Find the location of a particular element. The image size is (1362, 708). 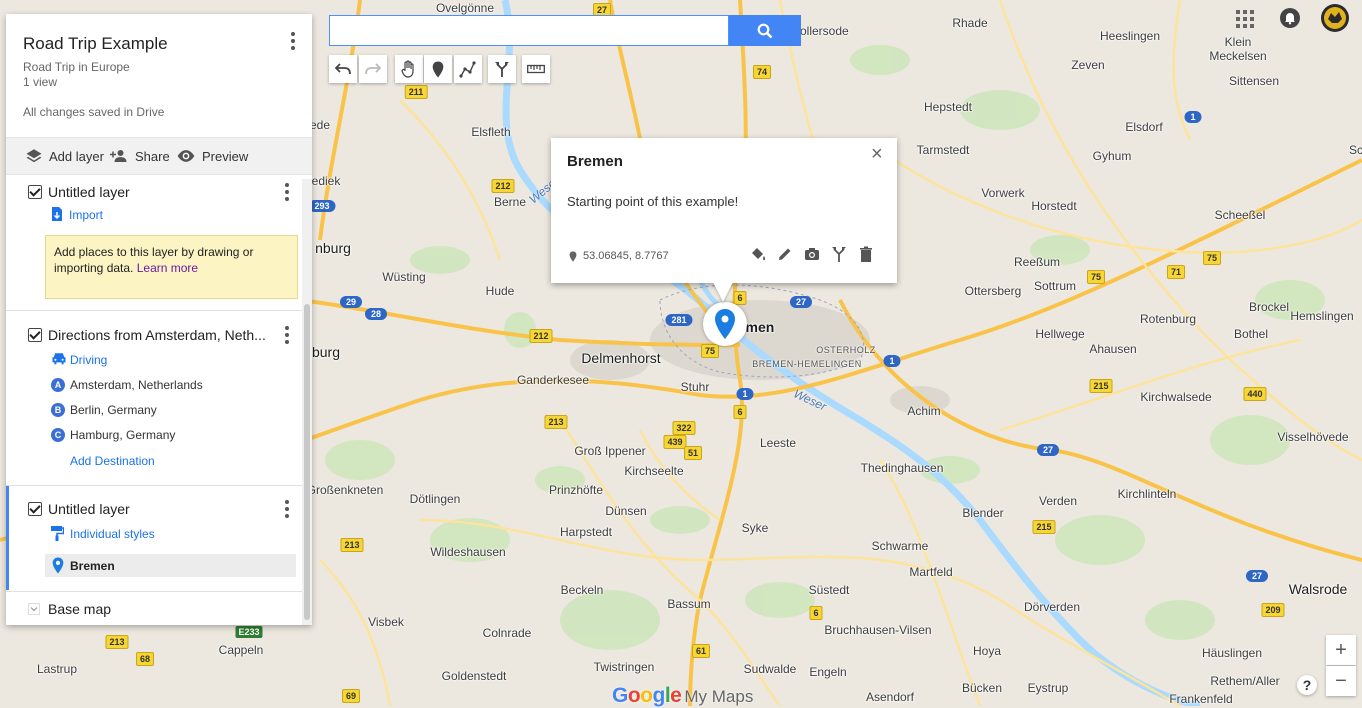

stop-c-badge: C is located at coordinates (58, 435).